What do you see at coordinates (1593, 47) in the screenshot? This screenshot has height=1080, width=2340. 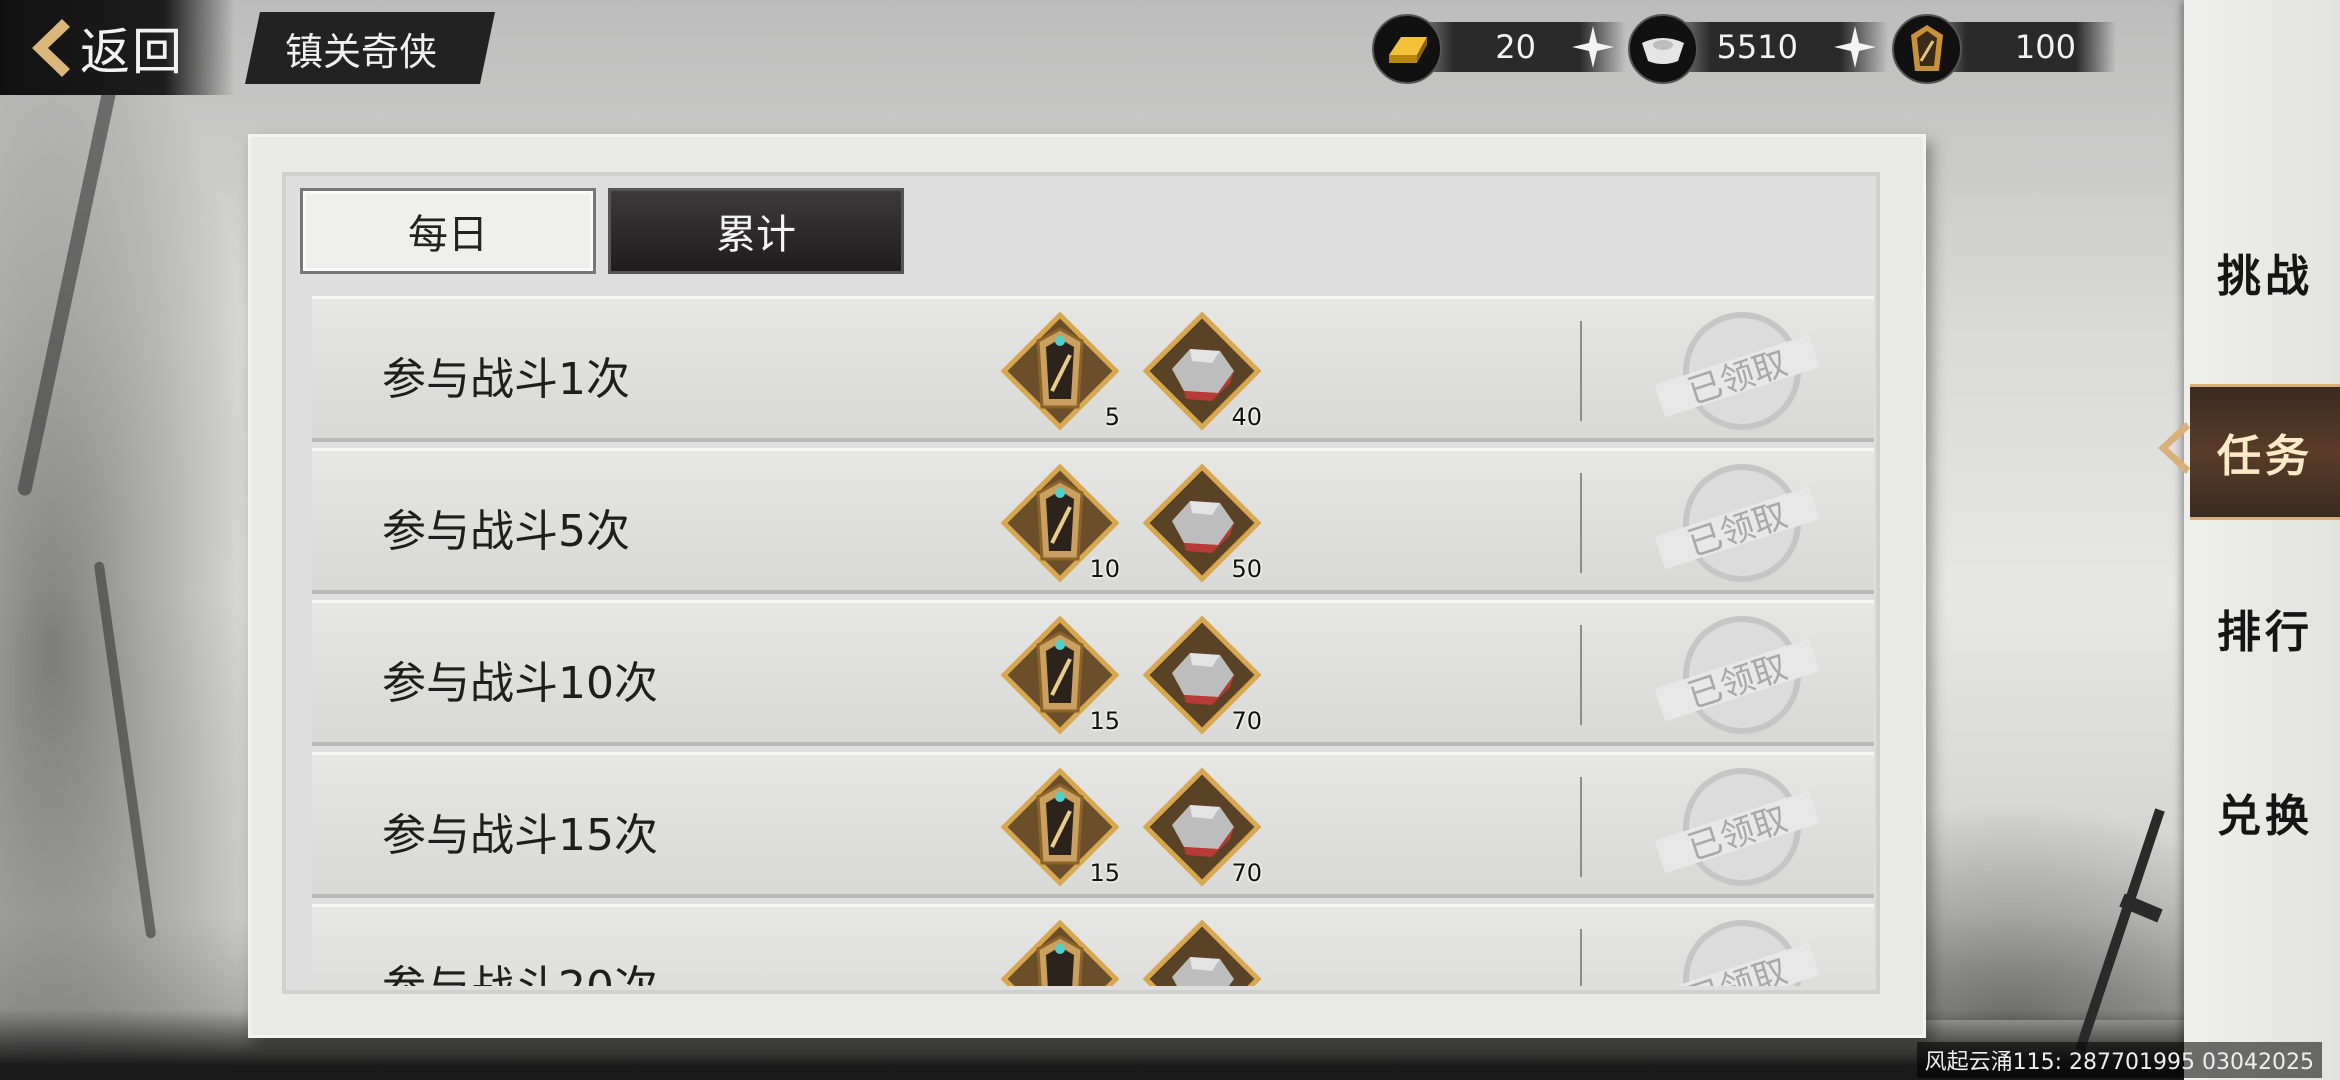 I see `add-gold-icon` at bounding box center [1593, 47].